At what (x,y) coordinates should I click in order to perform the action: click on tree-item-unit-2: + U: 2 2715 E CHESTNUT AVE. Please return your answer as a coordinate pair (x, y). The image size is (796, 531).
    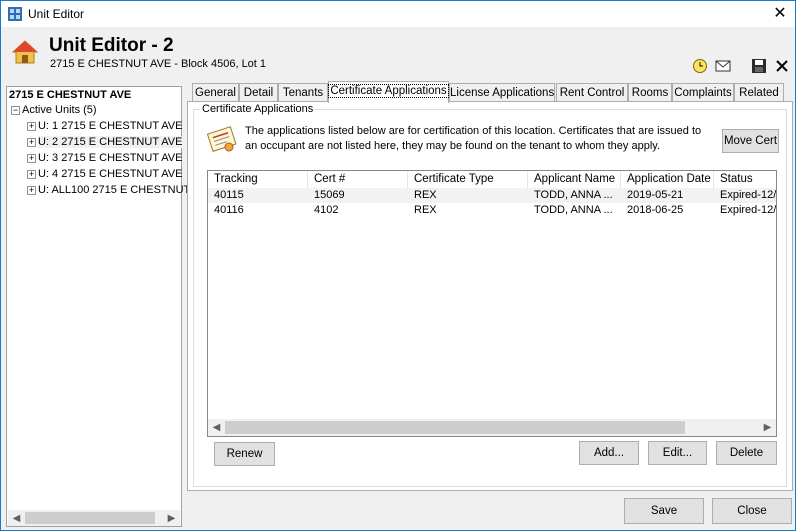
    Looking at the image, I should click on (105, 142).